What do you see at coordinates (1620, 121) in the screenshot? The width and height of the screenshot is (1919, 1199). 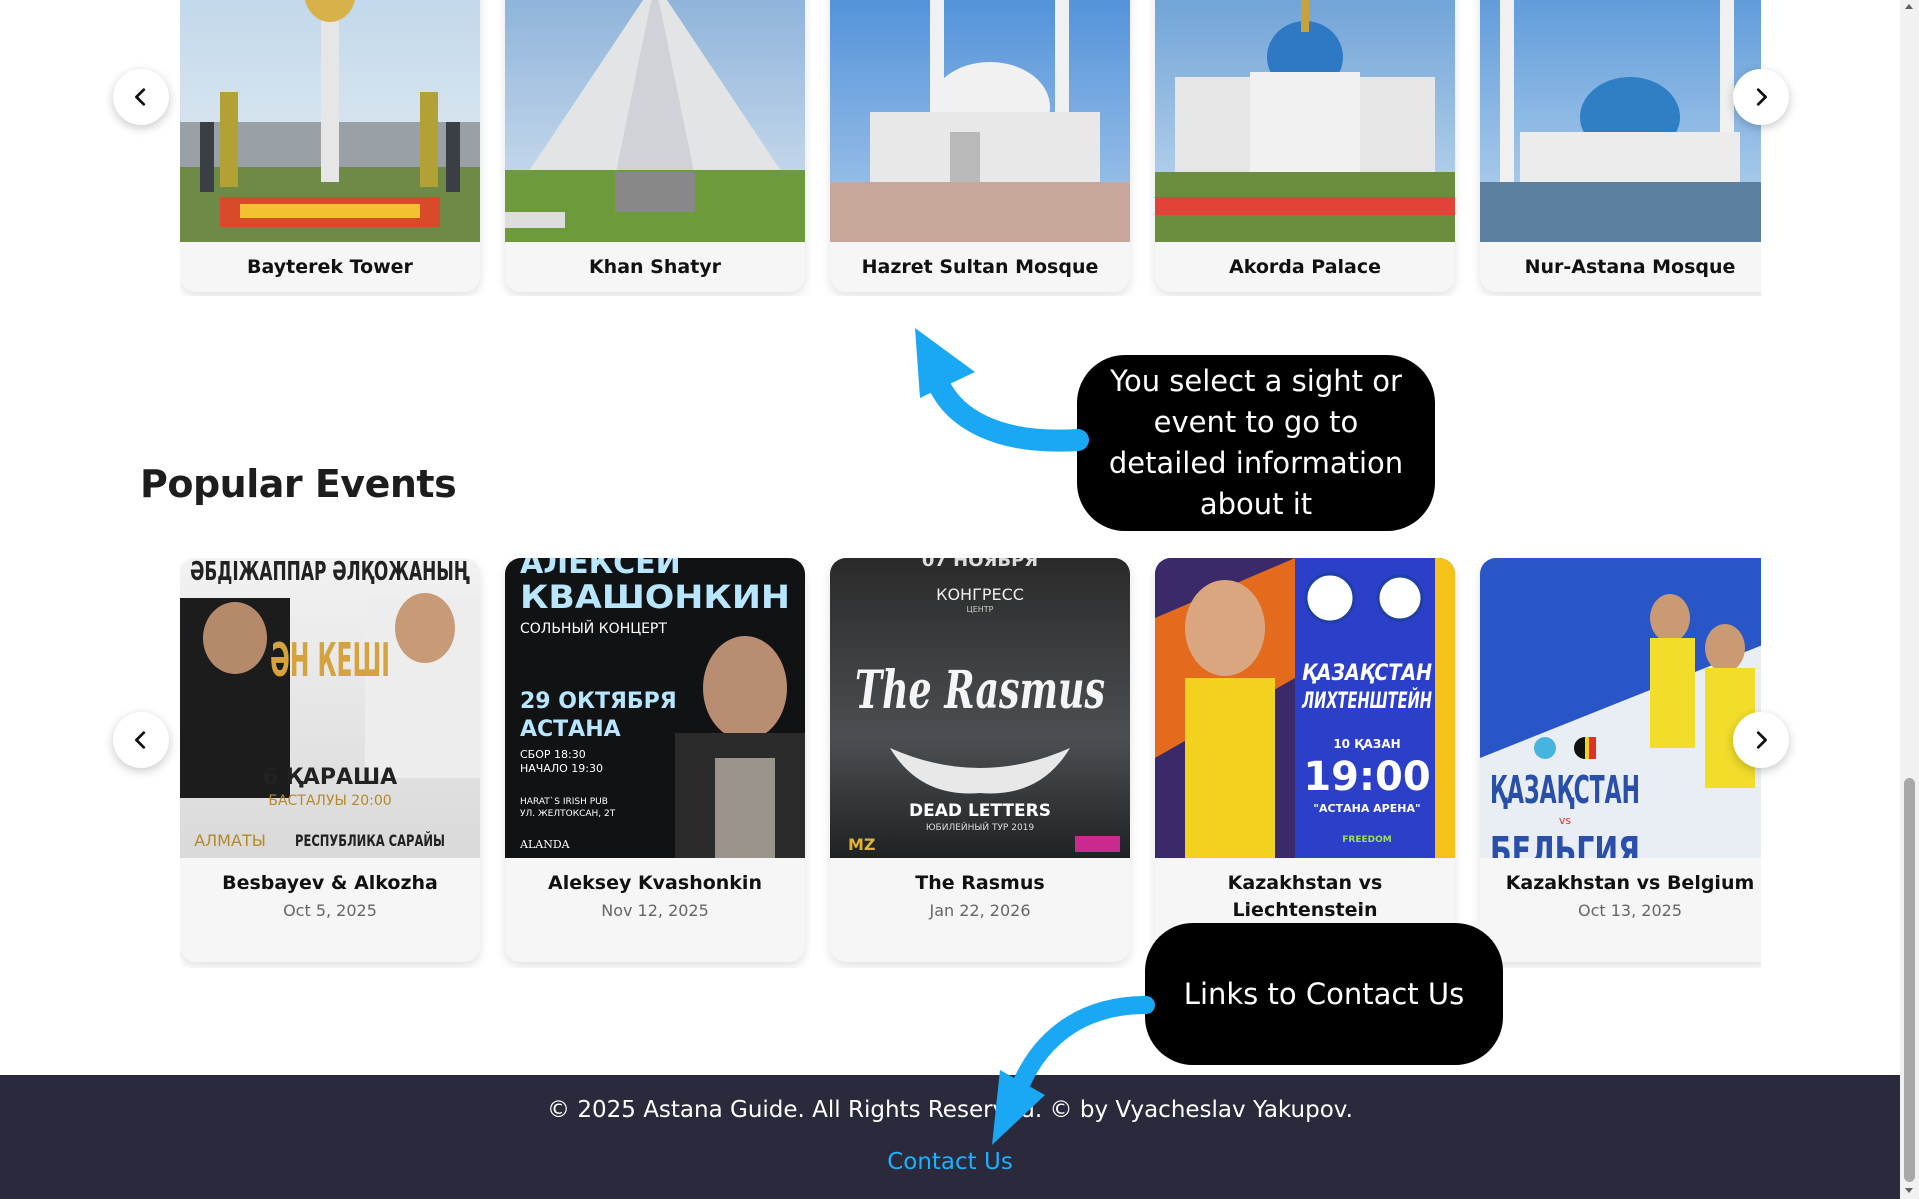 I see `sight-image-nur-astana` at bounding box center [1620, 121].